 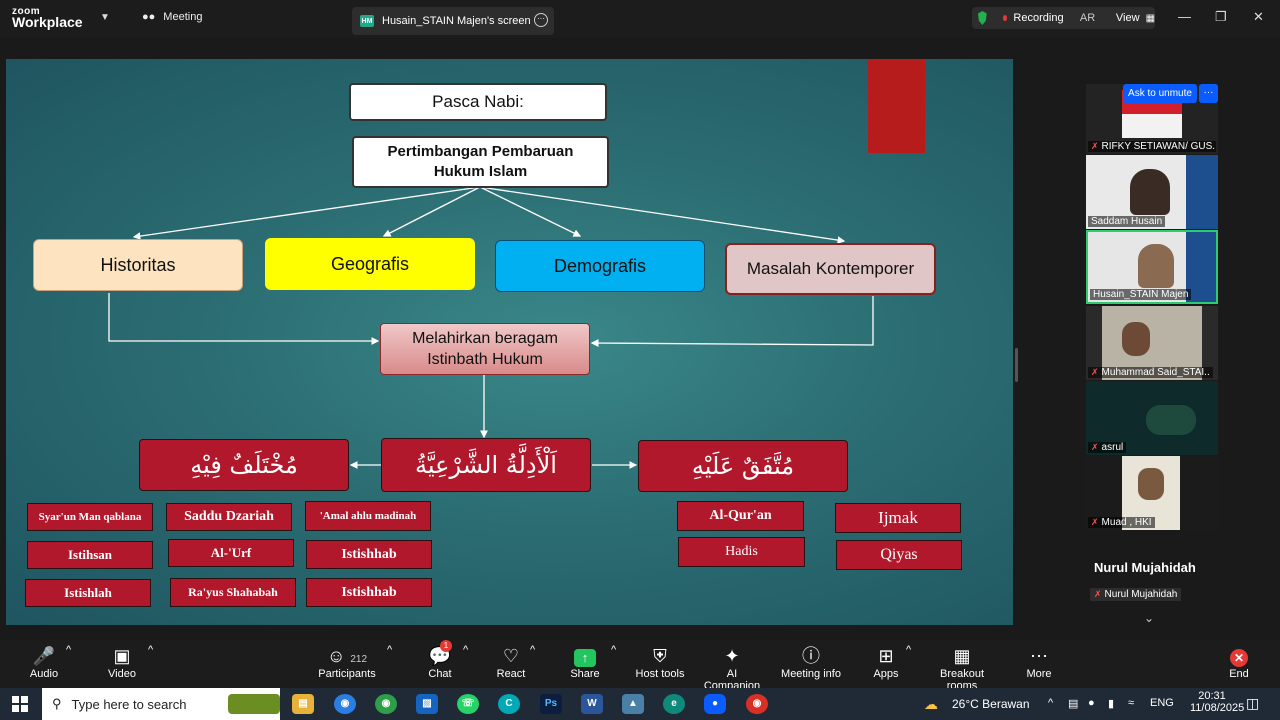 What do you see at coordinates (509, 704) in the screenshot?
I see `canva-icon: C` at bounding box center [509, 704].